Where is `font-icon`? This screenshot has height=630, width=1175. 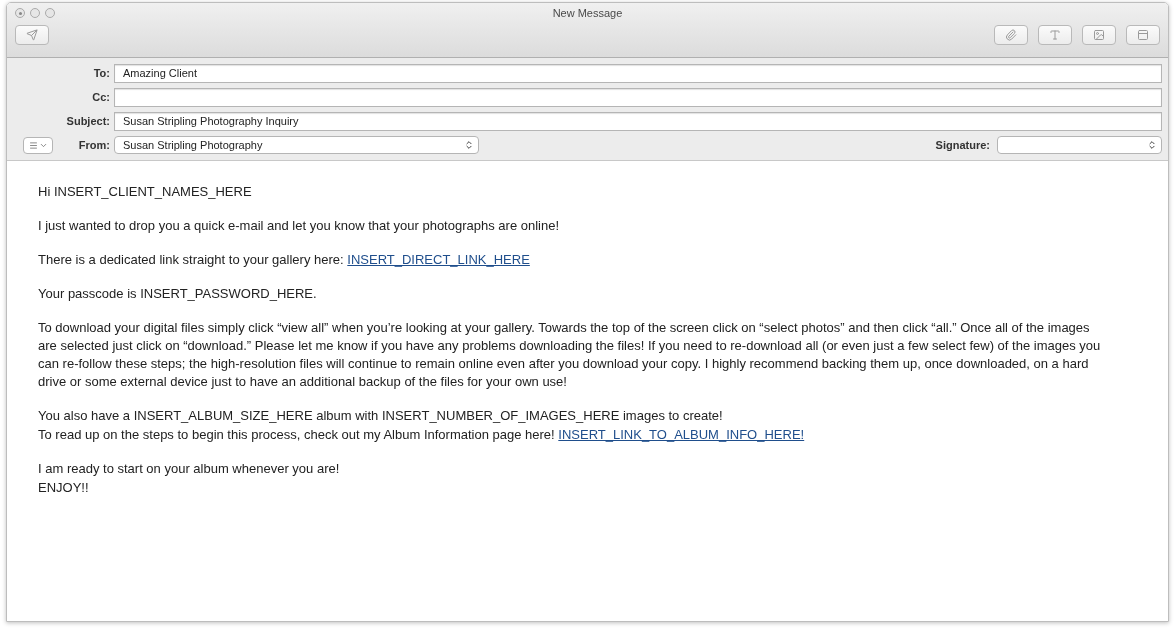
font-icon is located at coordinates (1055, 35).